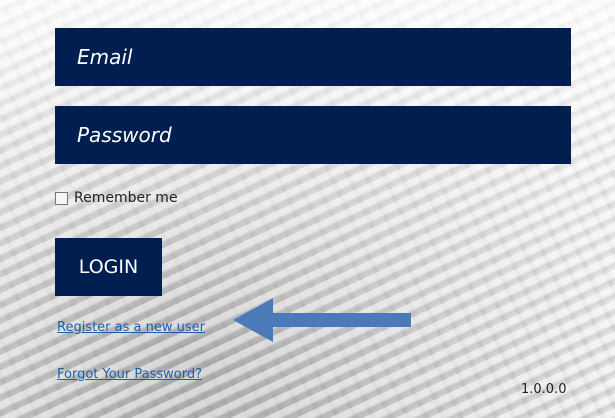  I want to click on version-label: 1.0.0.0, so click(544, 389).